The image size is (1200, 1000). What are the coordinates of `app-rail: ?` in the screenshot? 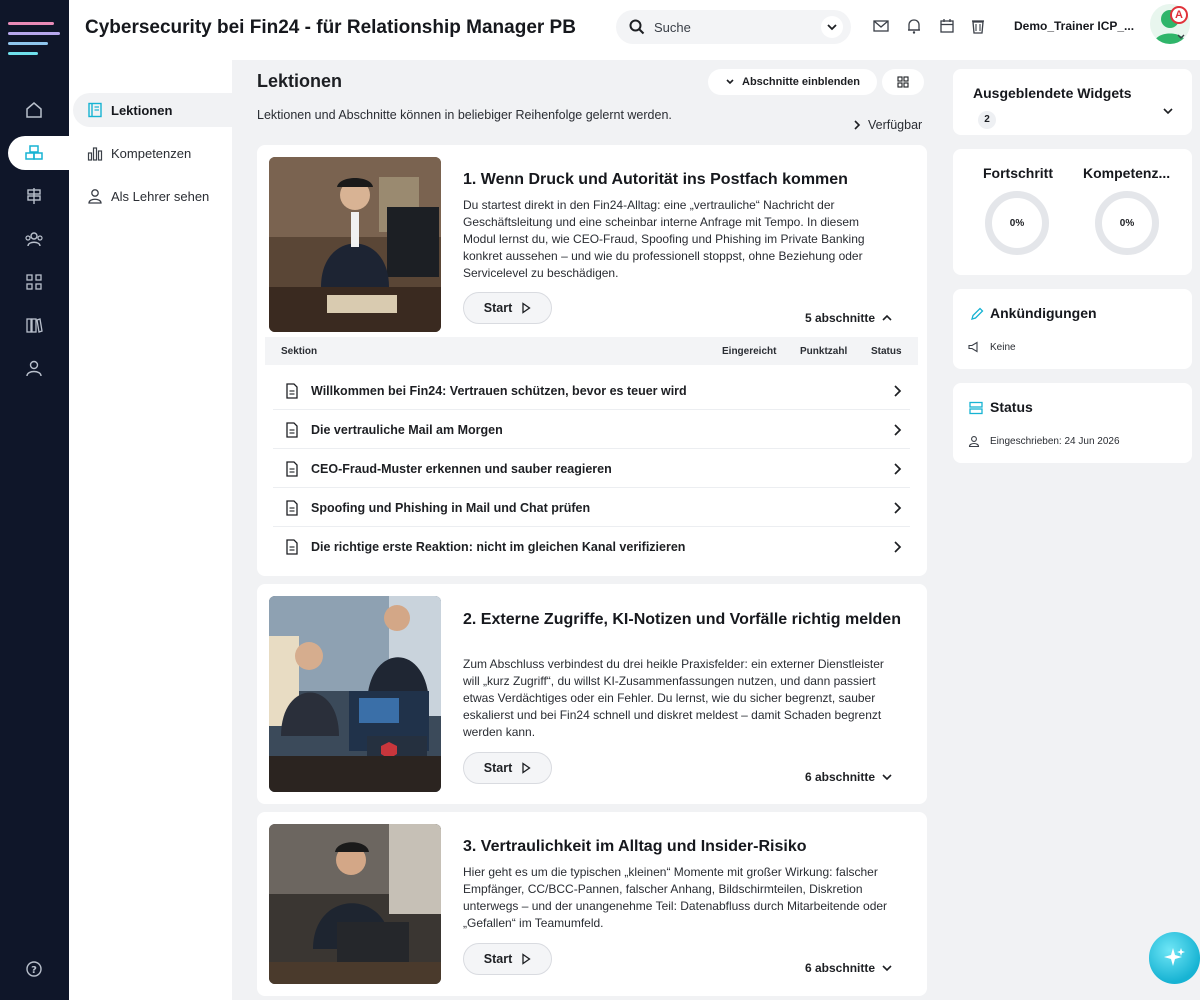 It's located at (34, 500).